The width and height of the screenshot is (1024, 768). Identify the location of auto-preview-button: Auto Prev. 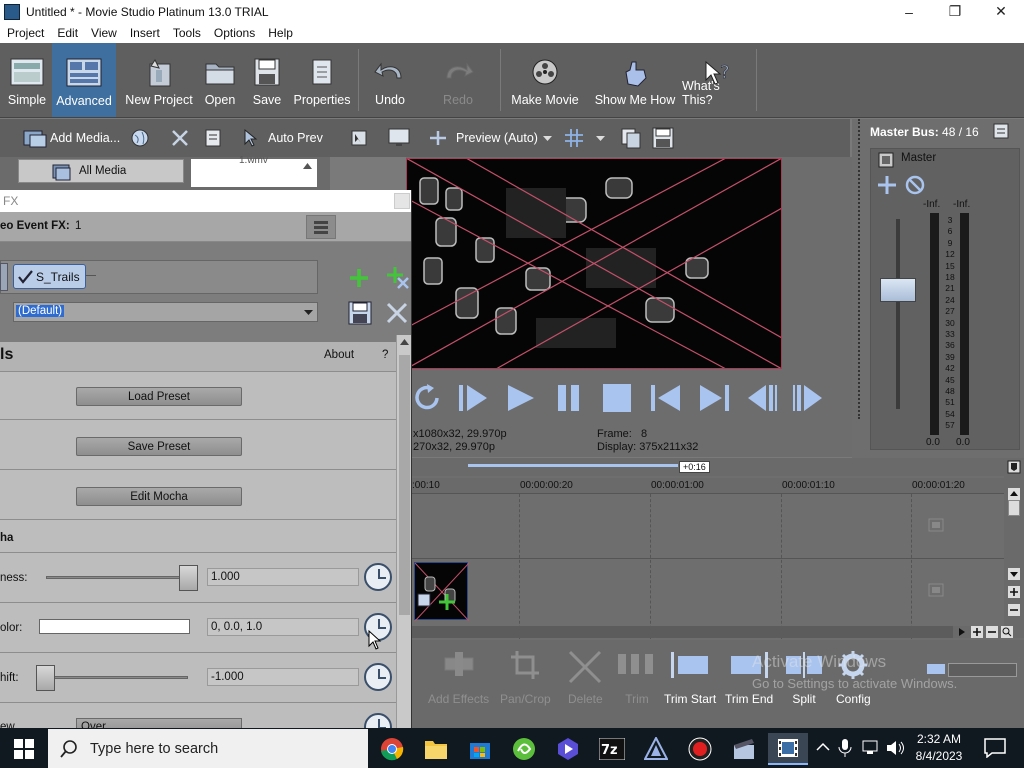
(295, 138).